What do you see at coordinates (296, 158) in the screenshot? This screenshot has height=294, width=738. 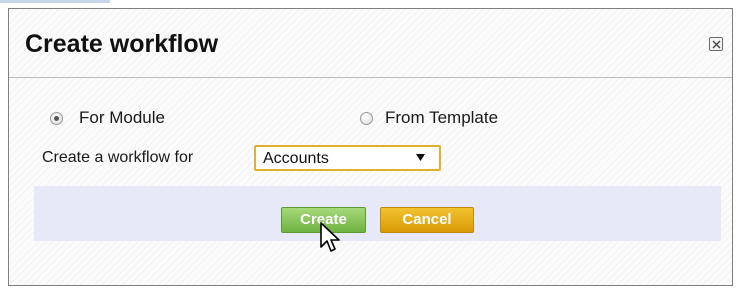 I see `module-select-value: Accounts` at bounding box center [296, 158].